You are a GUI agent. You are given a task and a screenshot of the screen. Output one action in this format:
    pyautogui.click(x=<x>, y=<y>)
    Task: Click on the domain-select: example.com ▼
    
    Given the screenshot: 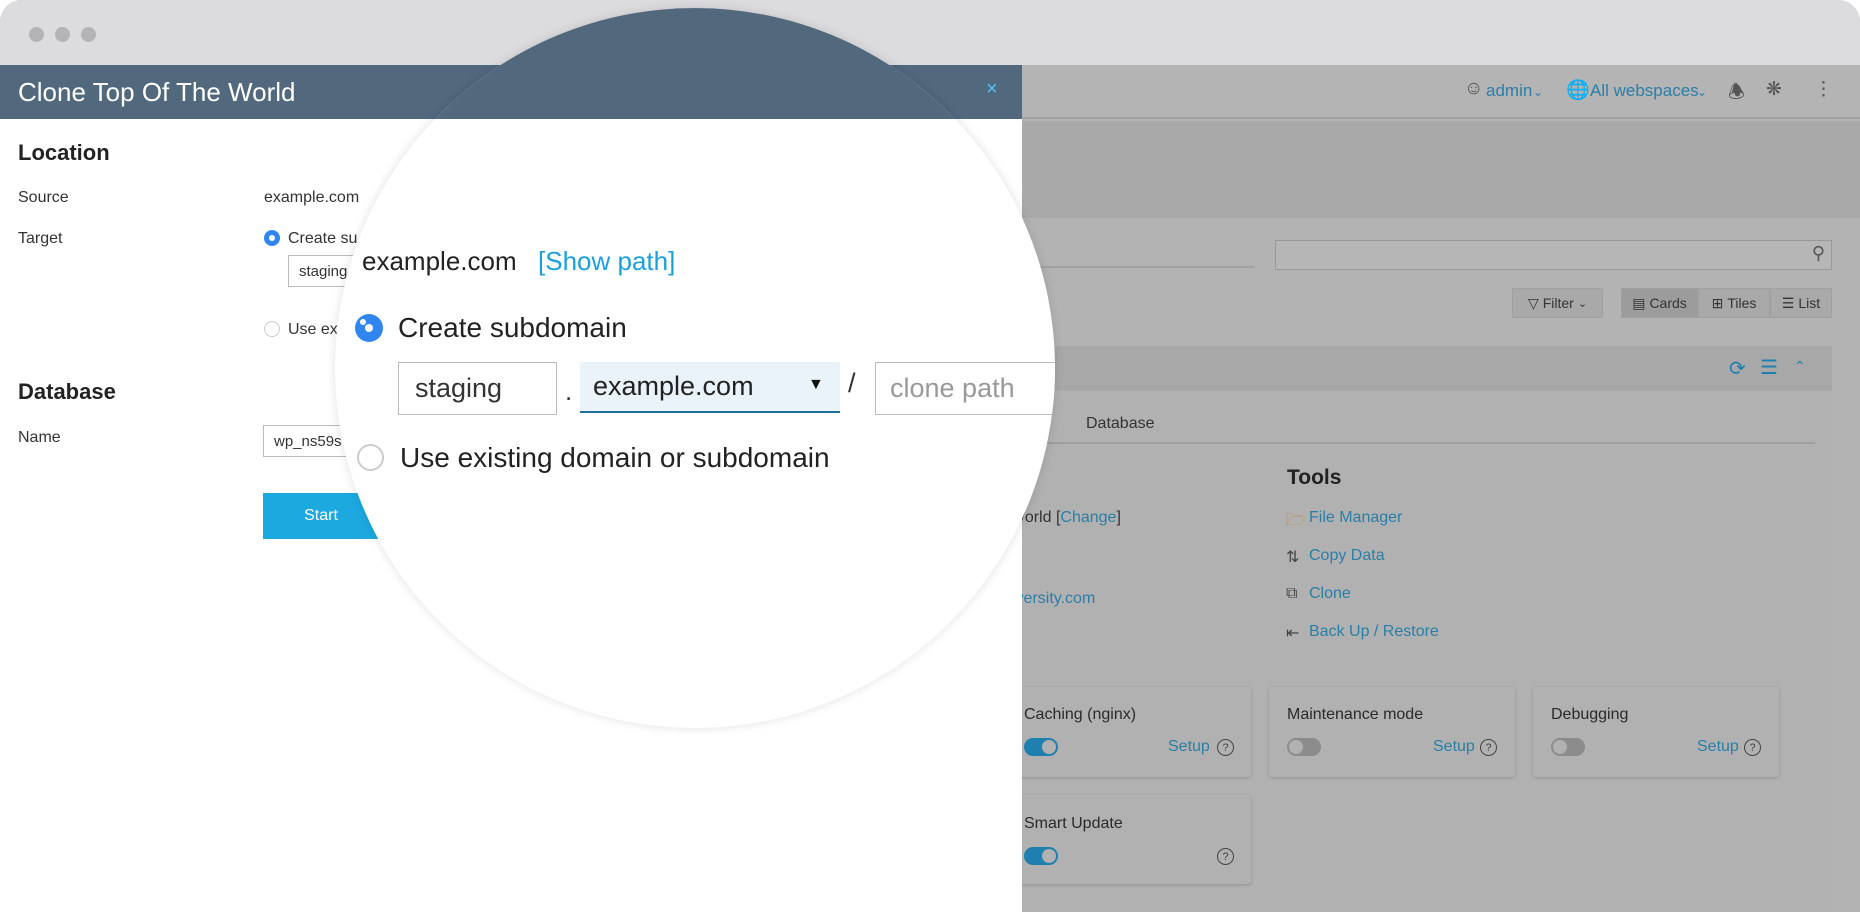 What is the action you would take?
    pyautogui.click(x=710, y=387)
    